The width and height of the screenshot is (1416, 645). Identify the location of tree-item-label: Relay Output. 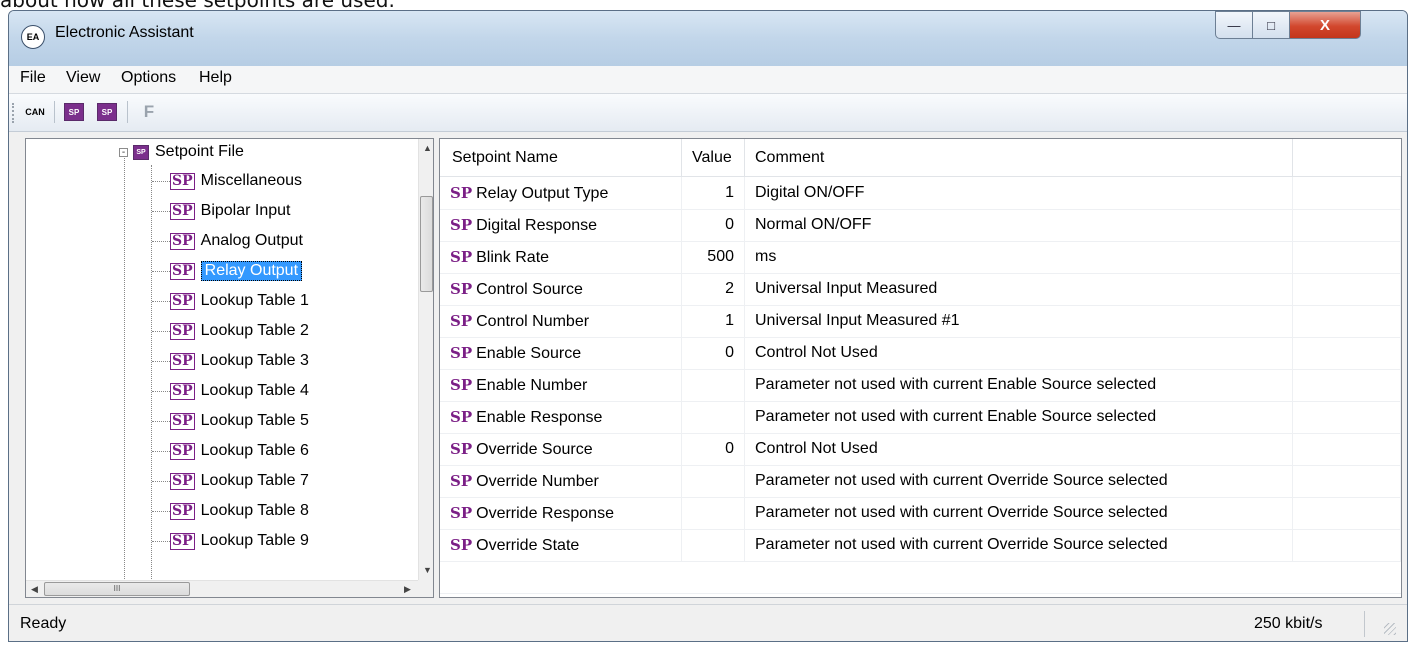
(251, 271).